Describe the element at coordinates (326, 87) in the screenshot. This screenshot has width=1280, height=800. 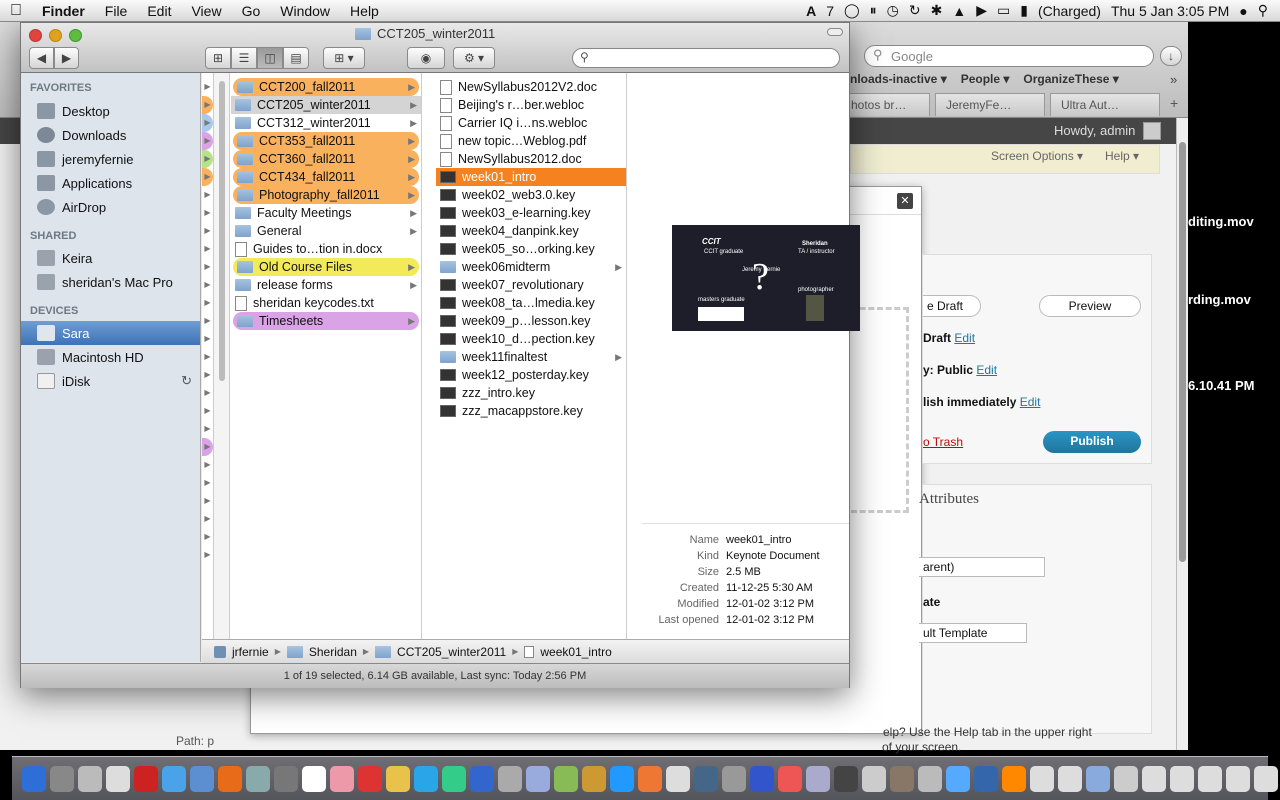
I see `list-item: CCT200_fall2011 ▶` at that location.